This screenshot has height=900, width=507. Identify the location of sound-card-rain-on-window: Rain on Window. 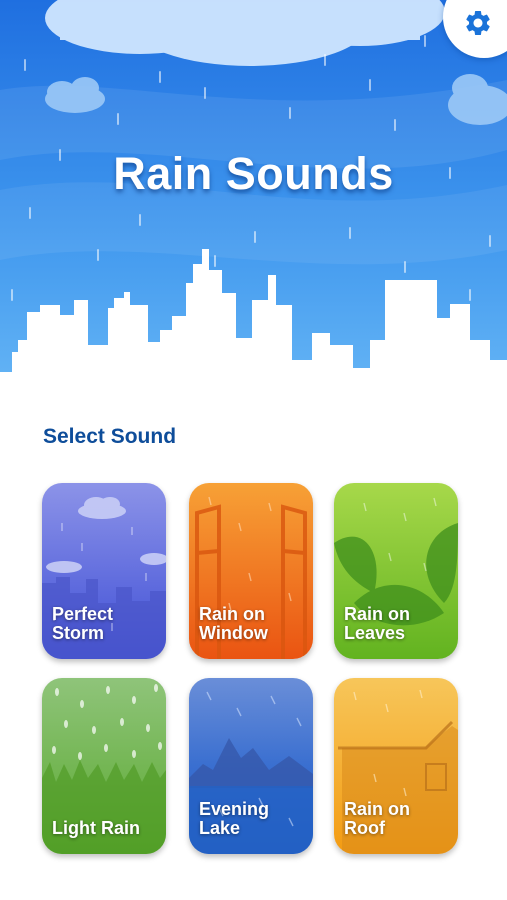
(251, 571).